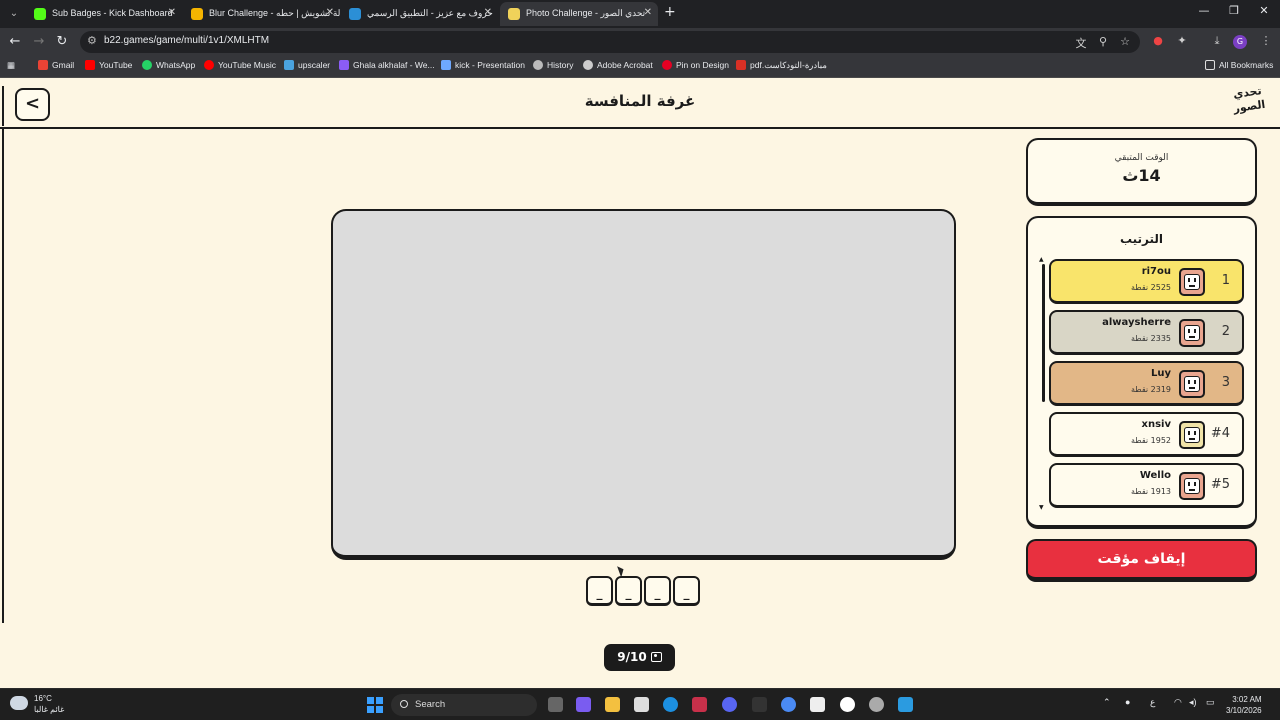 The height and width of the screenshot is (720, 1280). I want to click on profile-avatar-icon: G, so click(1240, 42).